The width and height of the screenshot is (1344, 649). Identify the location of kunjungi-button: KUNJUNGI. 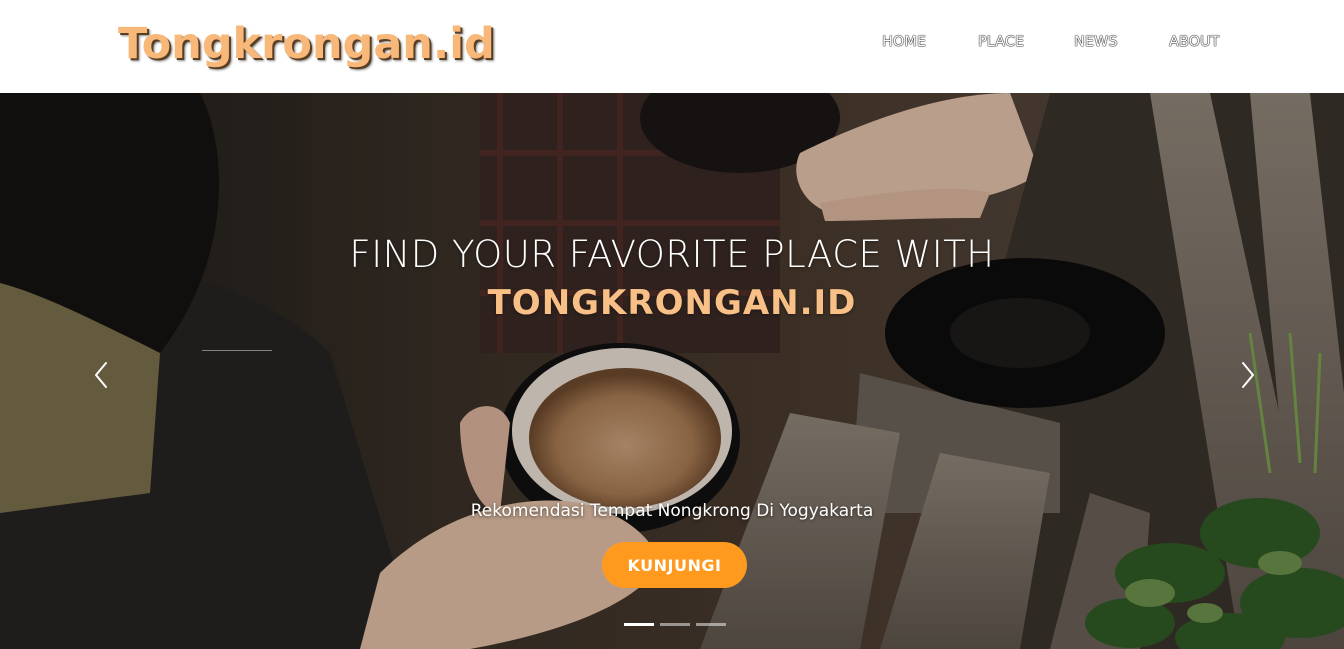
(674, 565).